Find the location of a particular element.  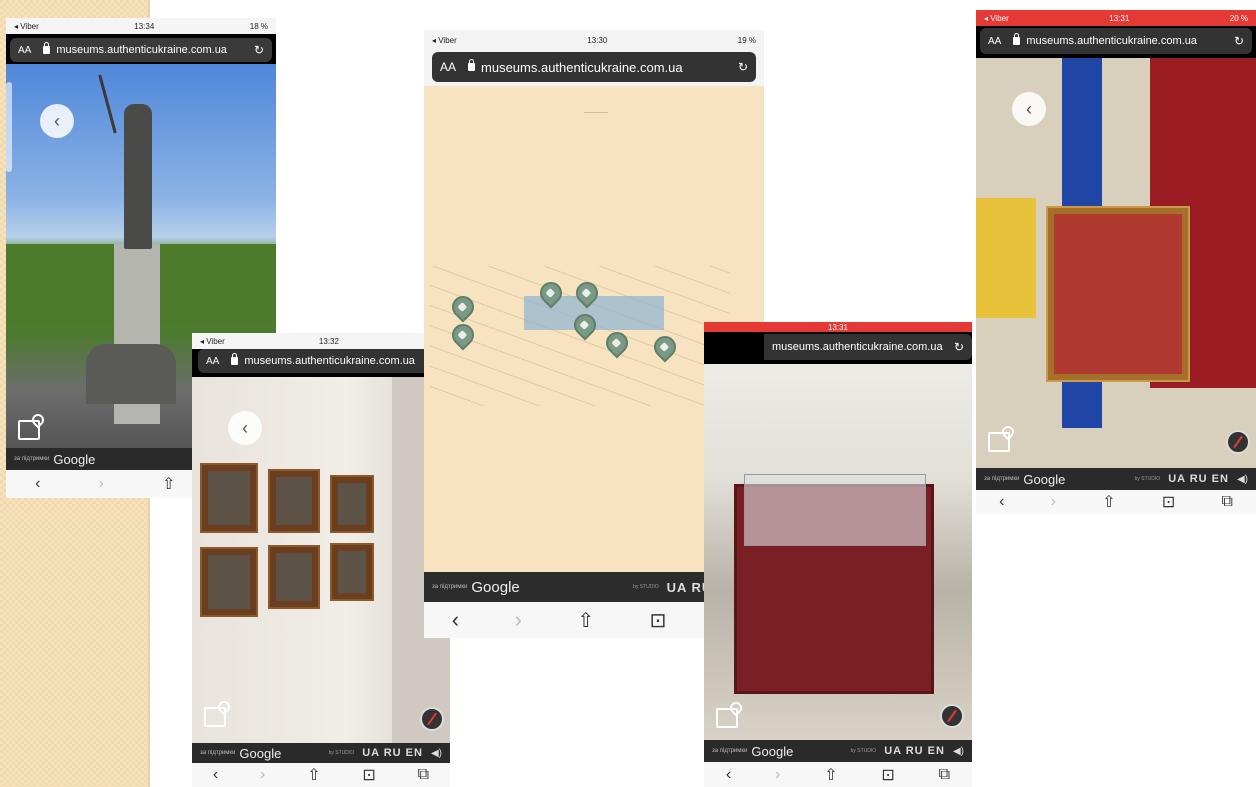

clock: 13:34 is located at coordinates (144, 26).